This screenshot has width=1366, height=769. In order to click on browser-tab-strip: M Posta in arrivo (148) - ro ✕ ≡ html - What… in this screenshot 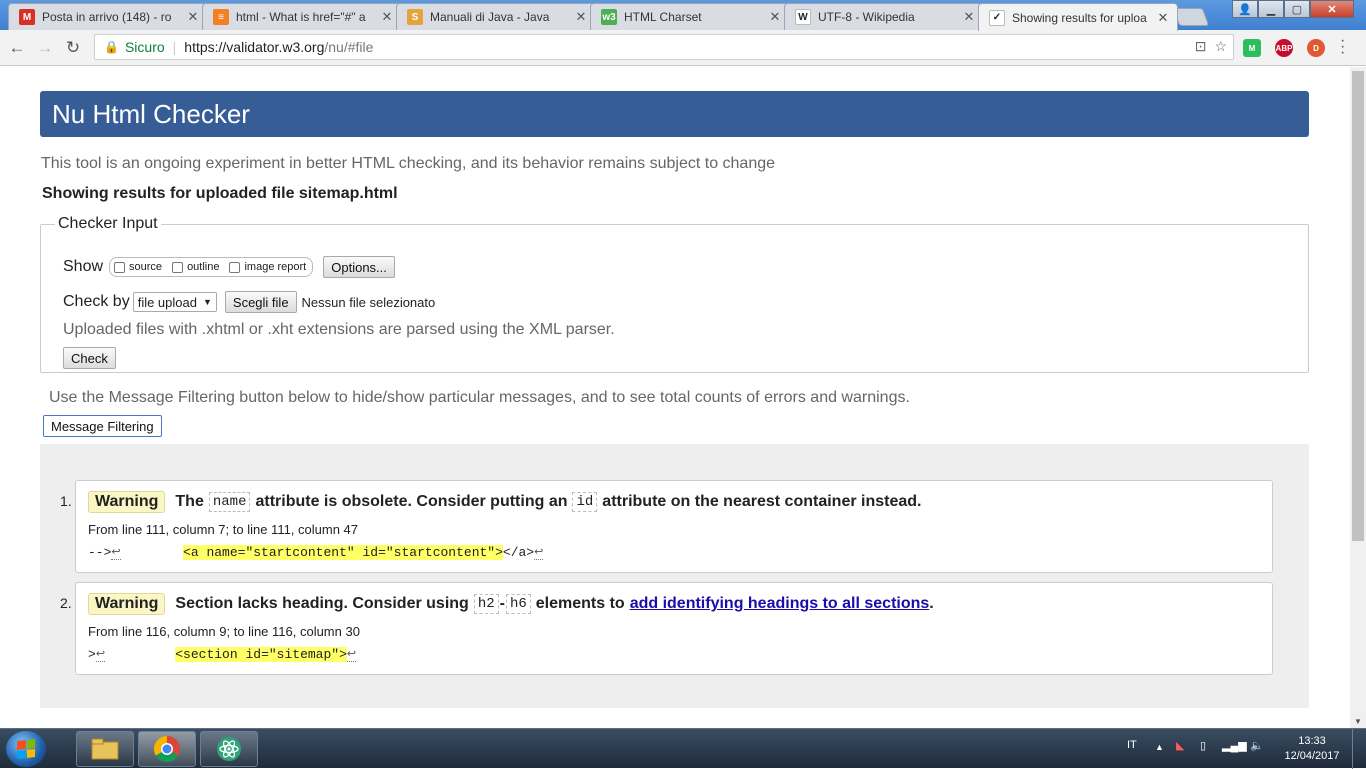, I will do `click(683, 15)`.